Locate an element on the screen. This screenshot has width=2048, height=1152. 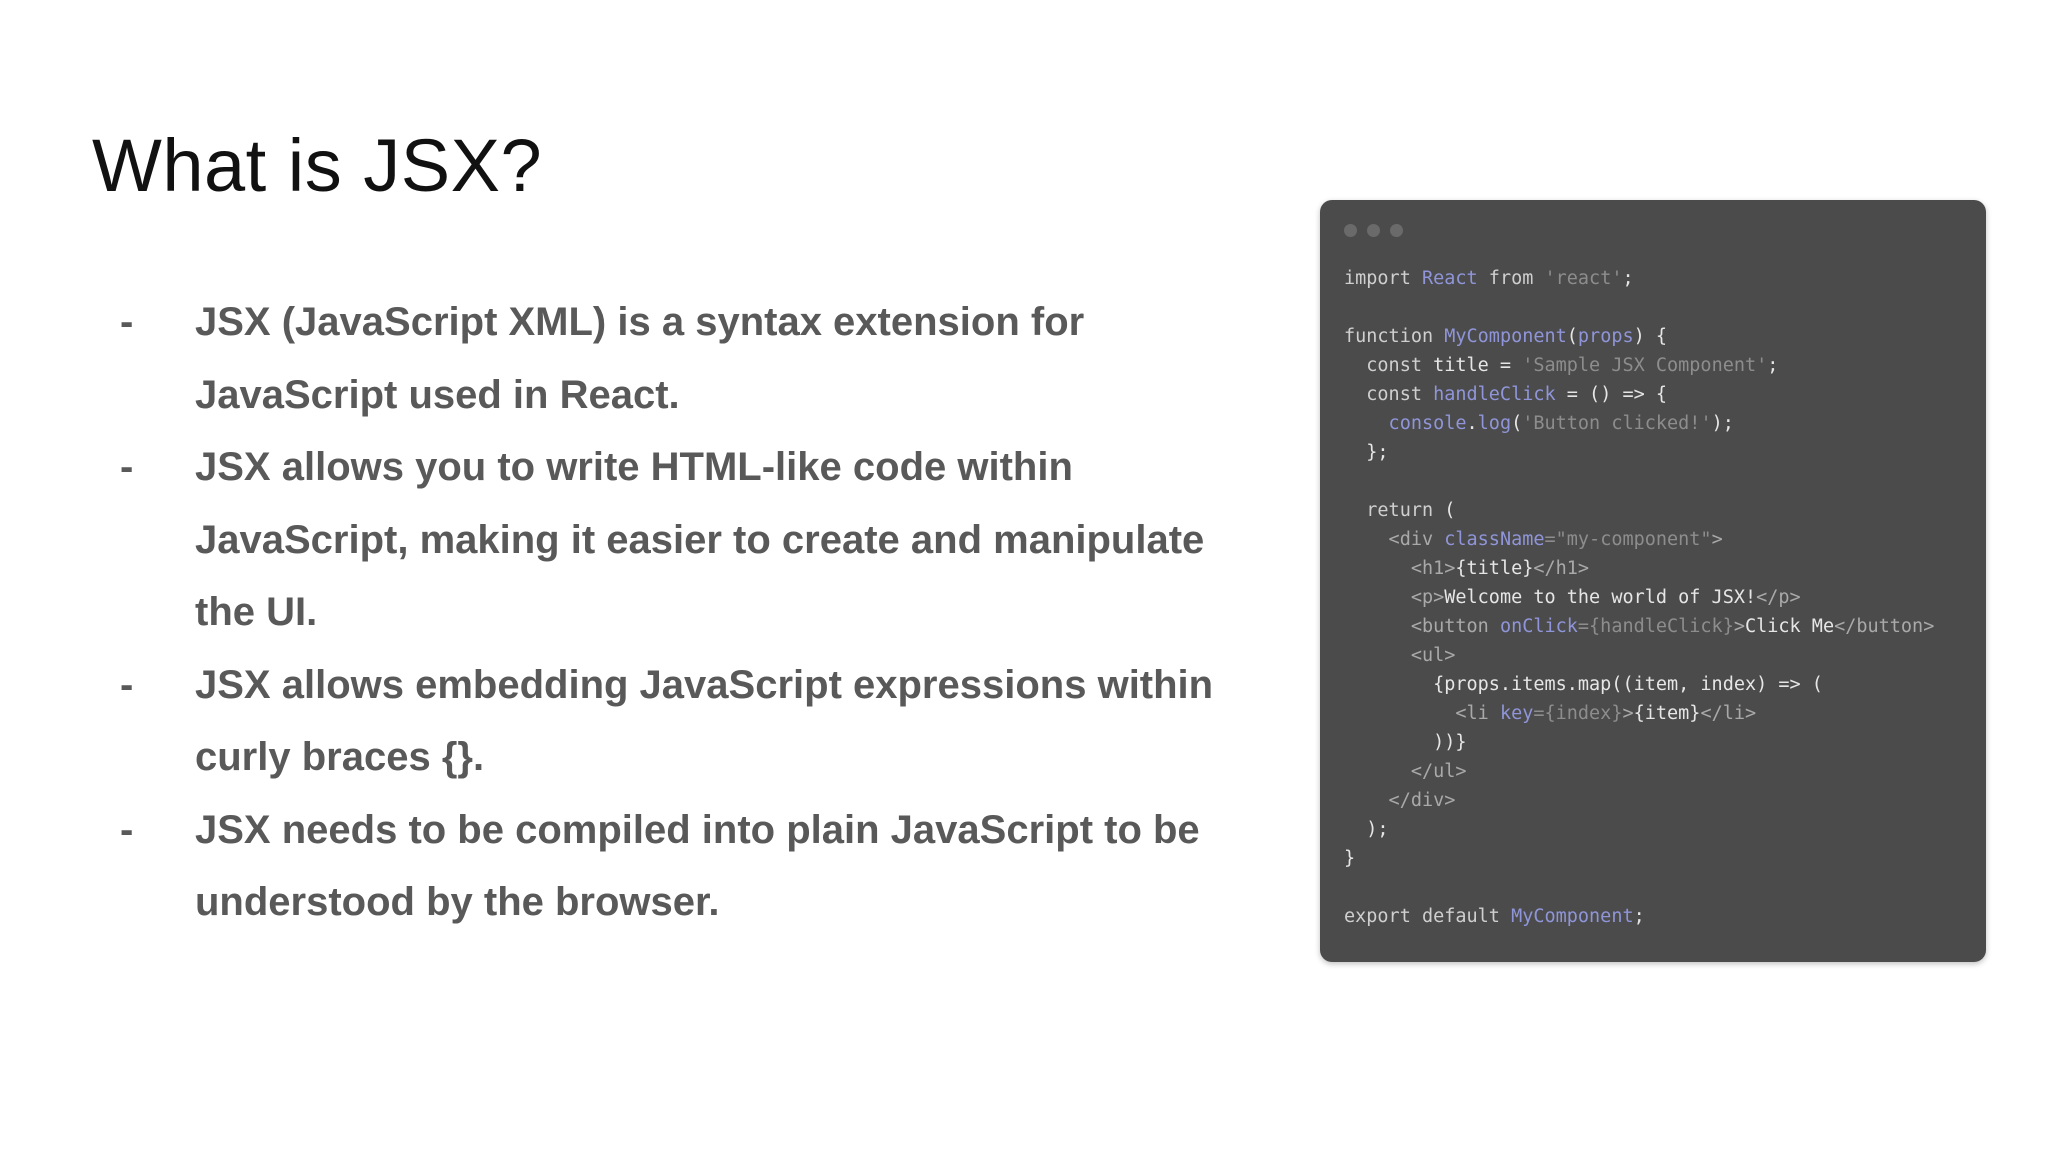
code-line: }; is located at coordinates (1639, 452).